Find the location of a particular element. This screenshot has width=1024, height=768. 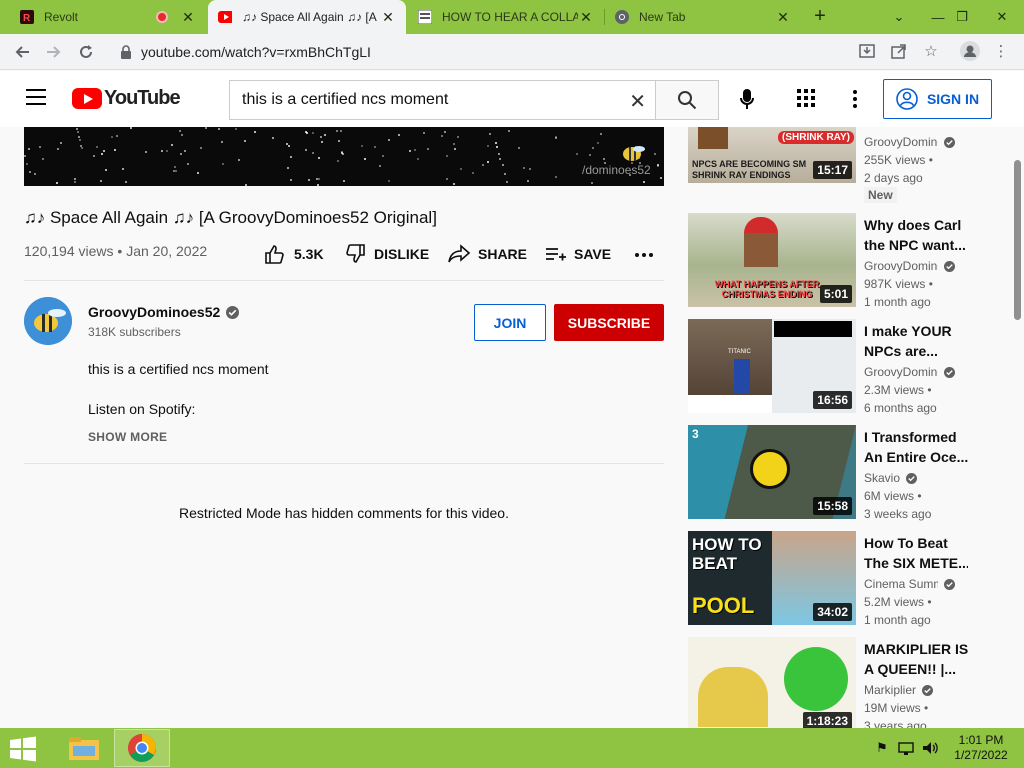

related-views: 5.2M views • is located at coordinates (898, 602).